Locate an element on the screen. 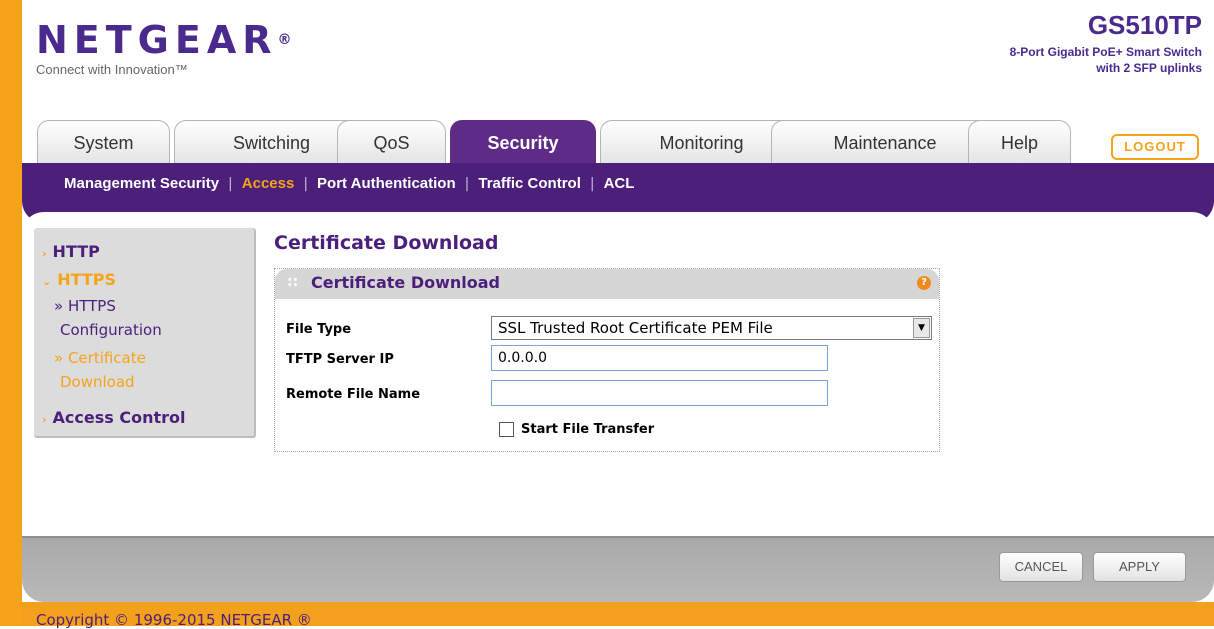 The width and height of the screenshot is (1214, 629). brand-name: NETGEAR is located at coordinates (157, 40).